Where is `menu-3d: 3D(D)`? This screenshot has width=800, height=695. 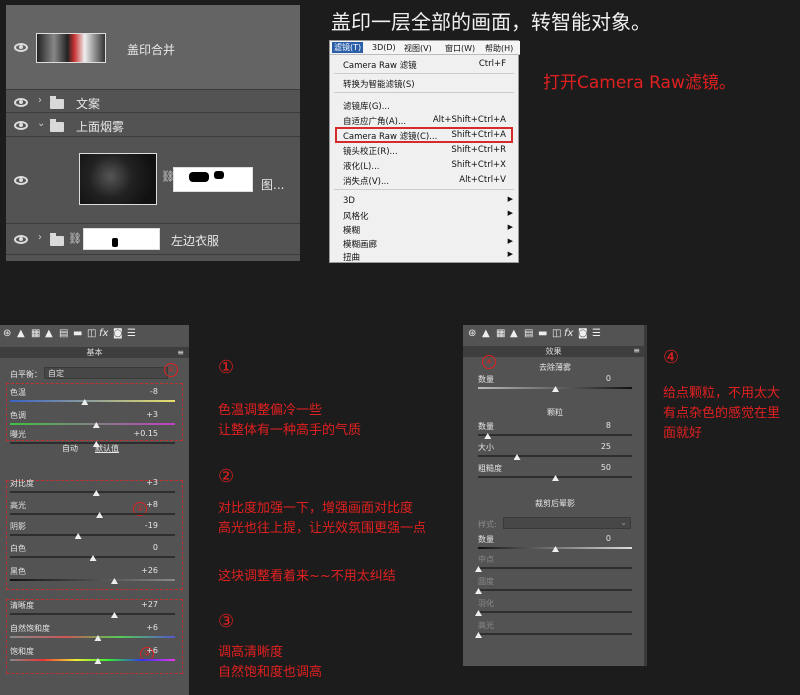
menu-3d: 3D(D) is located at coordinates (384, 47).